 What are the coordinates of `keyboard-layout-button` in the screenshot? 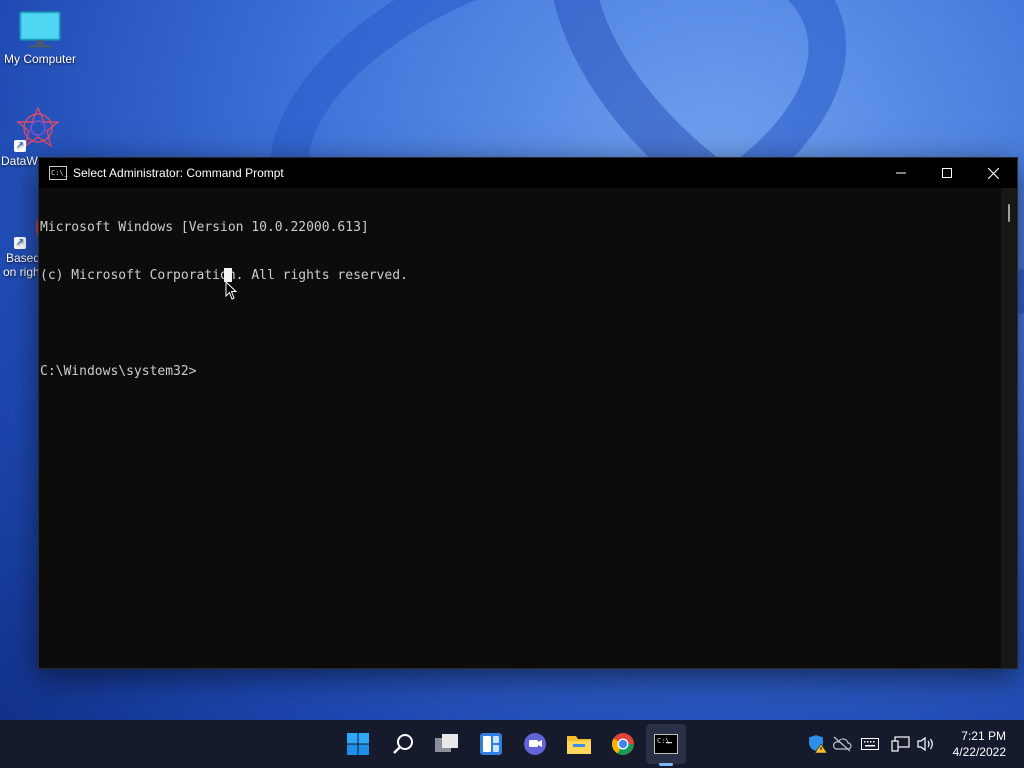 It's located at (870, 744).